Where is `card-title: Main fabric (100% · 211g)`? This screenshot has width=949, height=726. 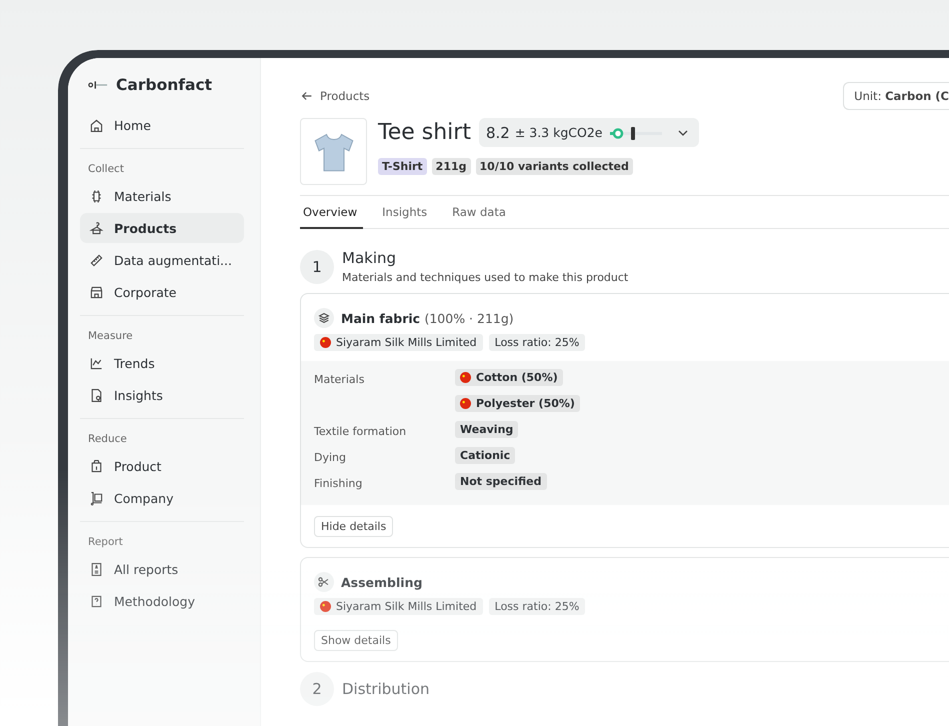
card-title: Main fabric (100% · 211g) is located at coordinates (427, 318).